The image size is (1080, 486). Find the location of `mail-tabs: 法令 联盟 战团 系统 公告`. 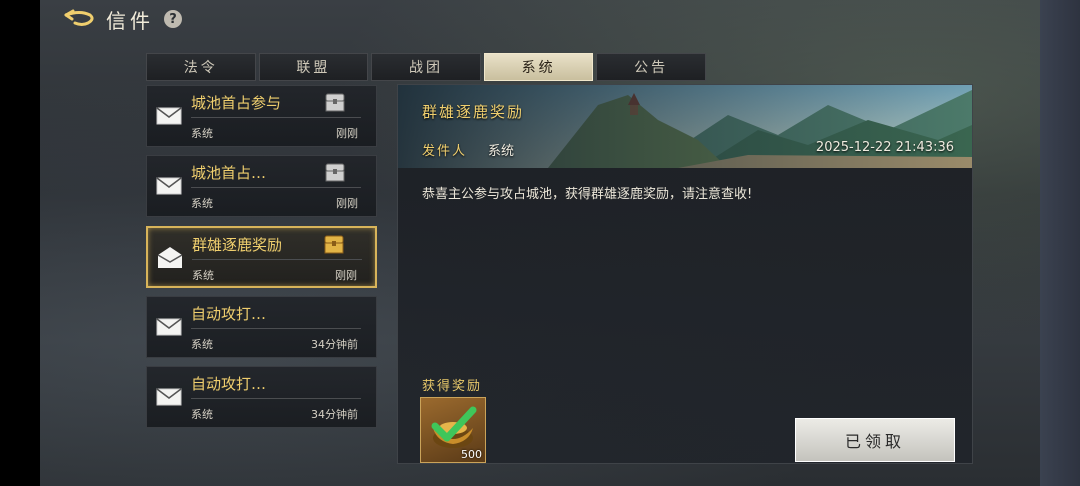

mail-tabs: 法令 联盟 战团 系统 公告 is located at coordinates (426, 67).